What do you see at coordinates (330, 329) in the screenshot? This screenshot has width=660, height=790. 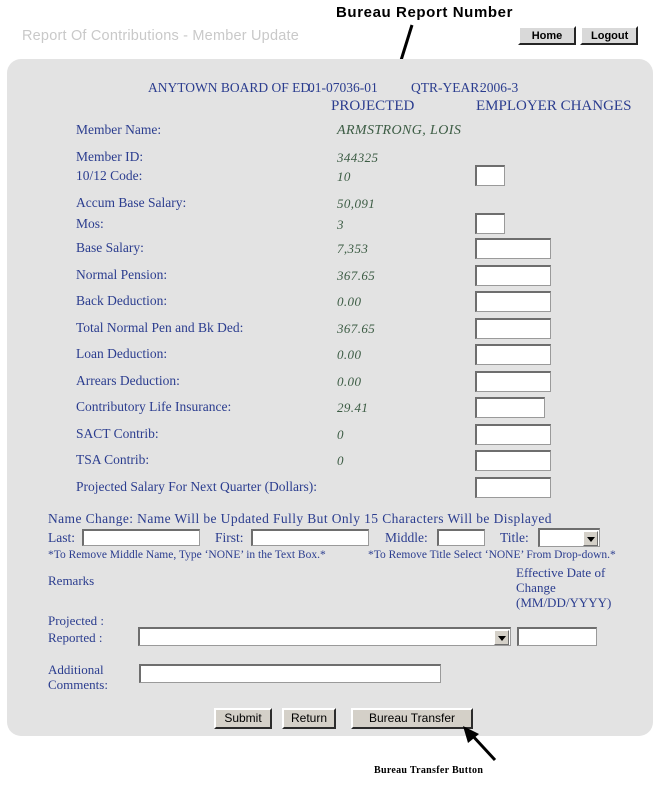 I see `contribution-row: Total Normal Pen and Bk Ded: 367.65` at bounding box center [330, 329].